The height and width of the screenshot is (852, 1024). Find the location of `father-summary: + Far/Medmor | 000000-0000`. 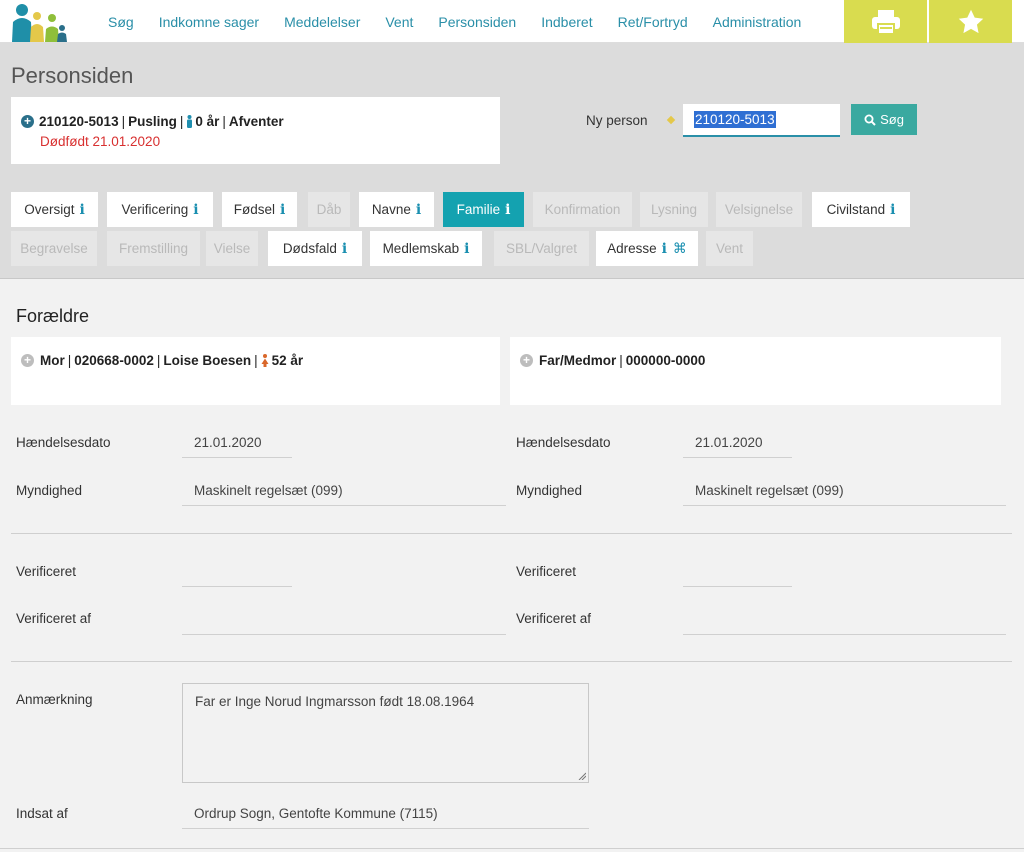

father-summary: + Far/Medmor | 000000-0000 is located at coordinates (612, 360).